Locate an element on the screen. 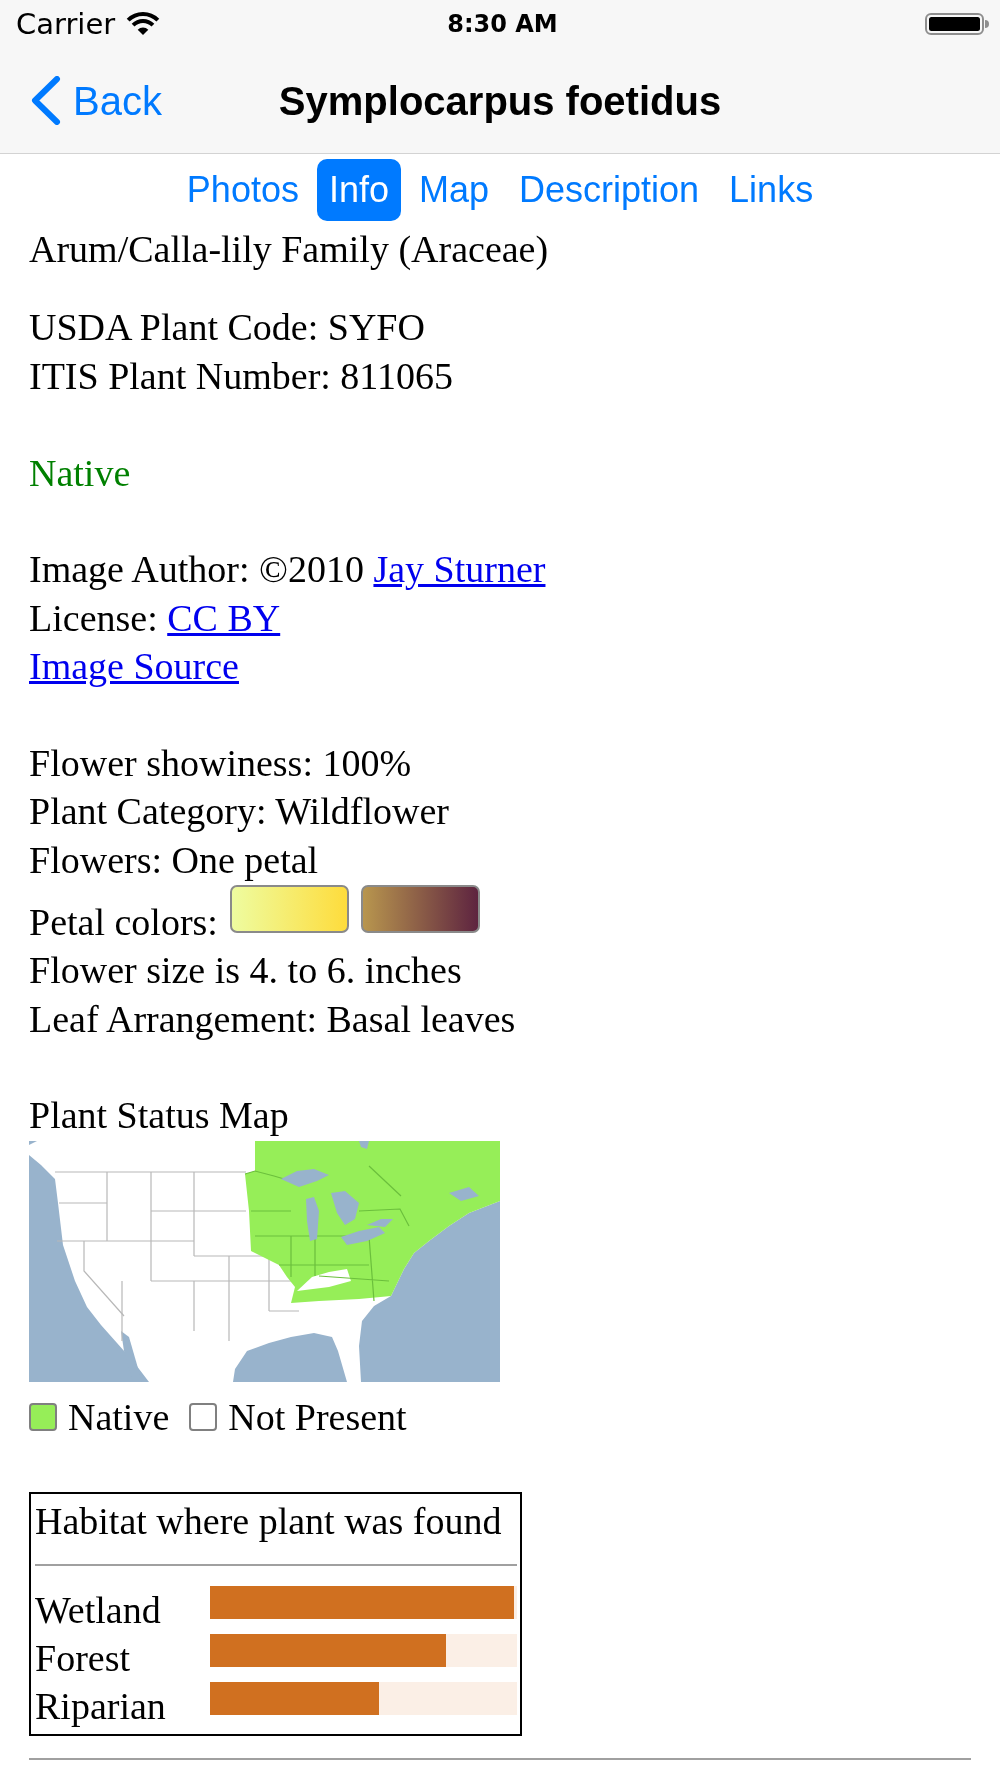 Image resolution: width=1000 pixels, height=1778 pixels. page-title: Symplocarpus foetidus is located at coordinates (500, 101).